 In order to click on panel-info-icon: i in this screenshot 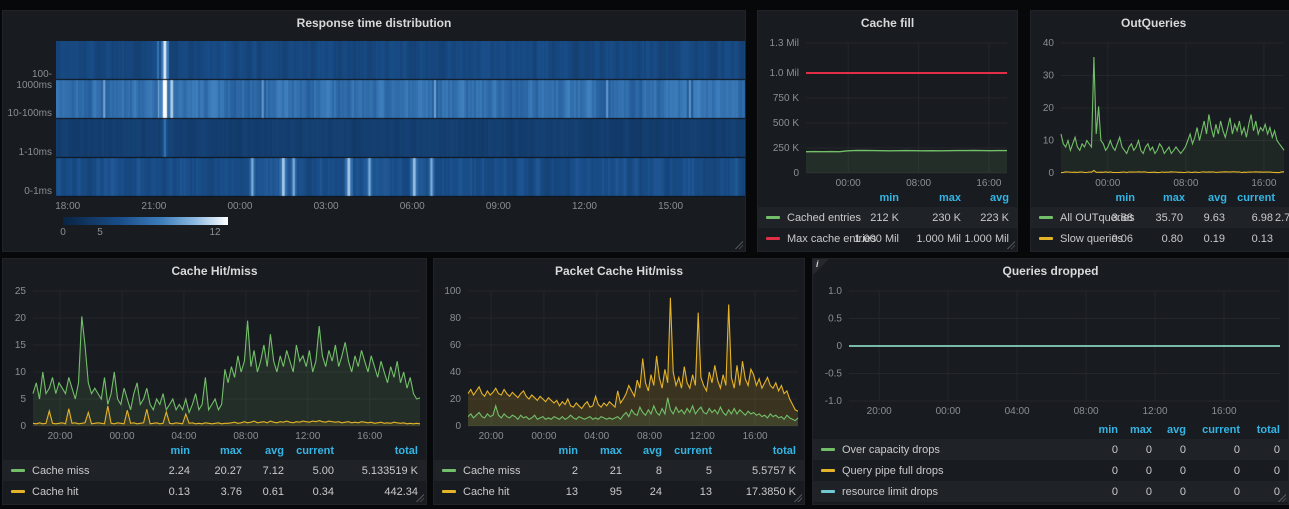, I will do `click(821, 267)`.